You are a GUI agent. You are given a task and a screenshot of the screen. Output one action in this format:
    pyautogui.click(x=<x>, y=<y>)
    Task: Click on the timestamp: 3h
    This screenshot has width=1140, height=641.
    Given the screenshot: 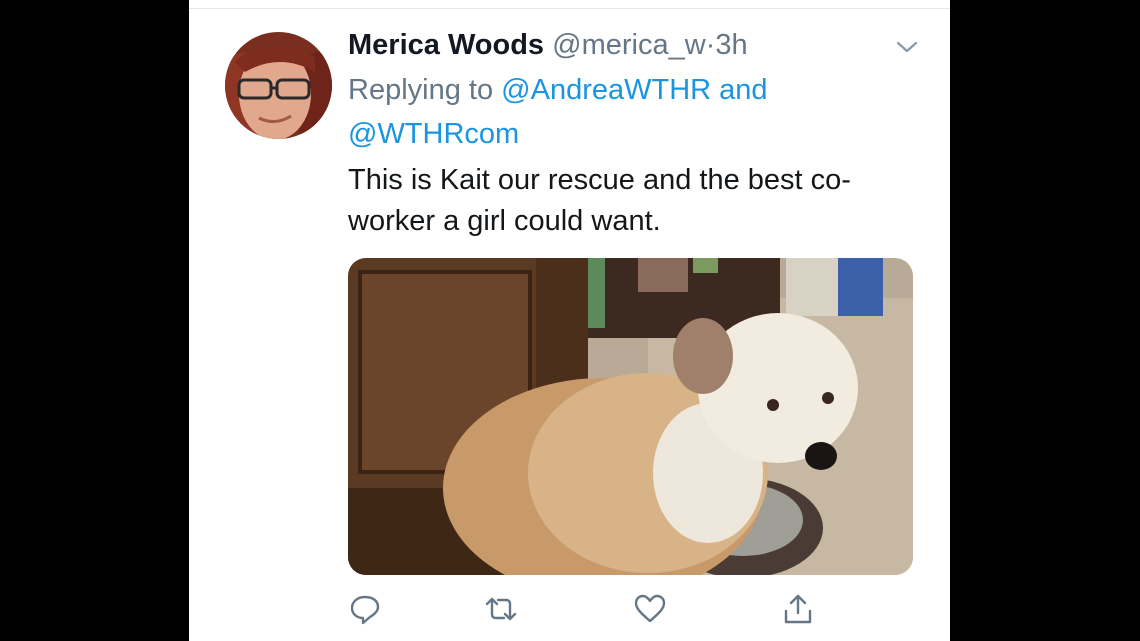 What is the action you would take?
    pyautogui.click(x=731, y=45)
    